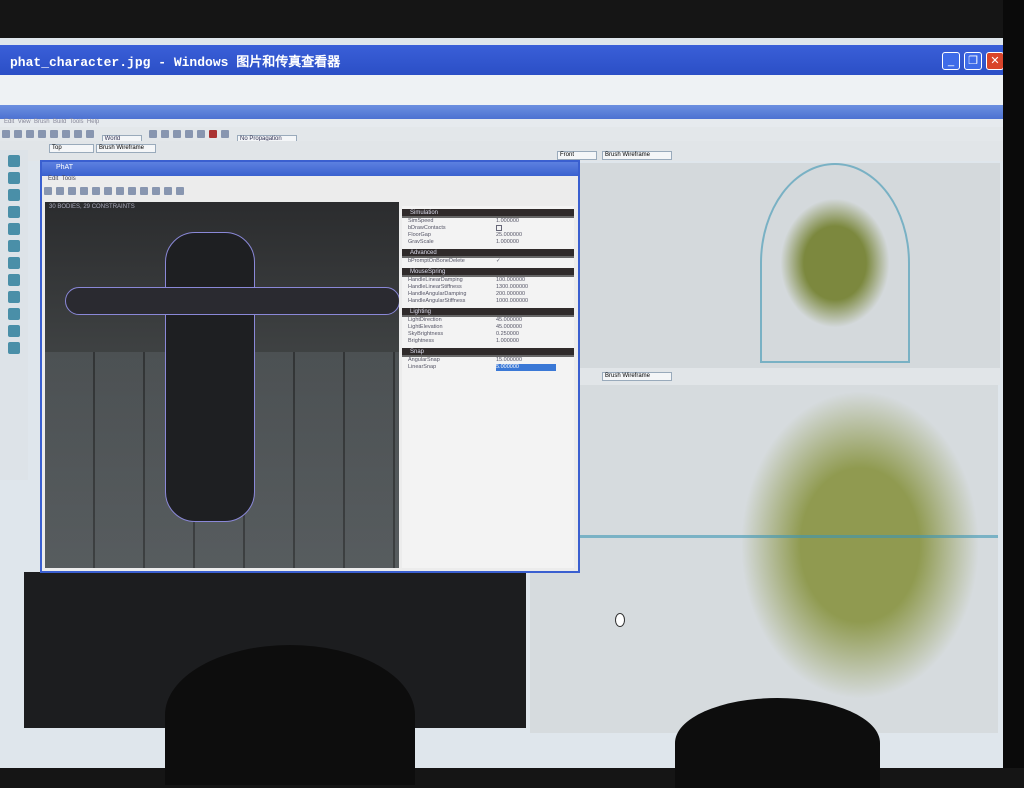 The image size is (1024, 788). I want to click on property-row: HandleLinearDamping 100.000000, so click(488, 280).